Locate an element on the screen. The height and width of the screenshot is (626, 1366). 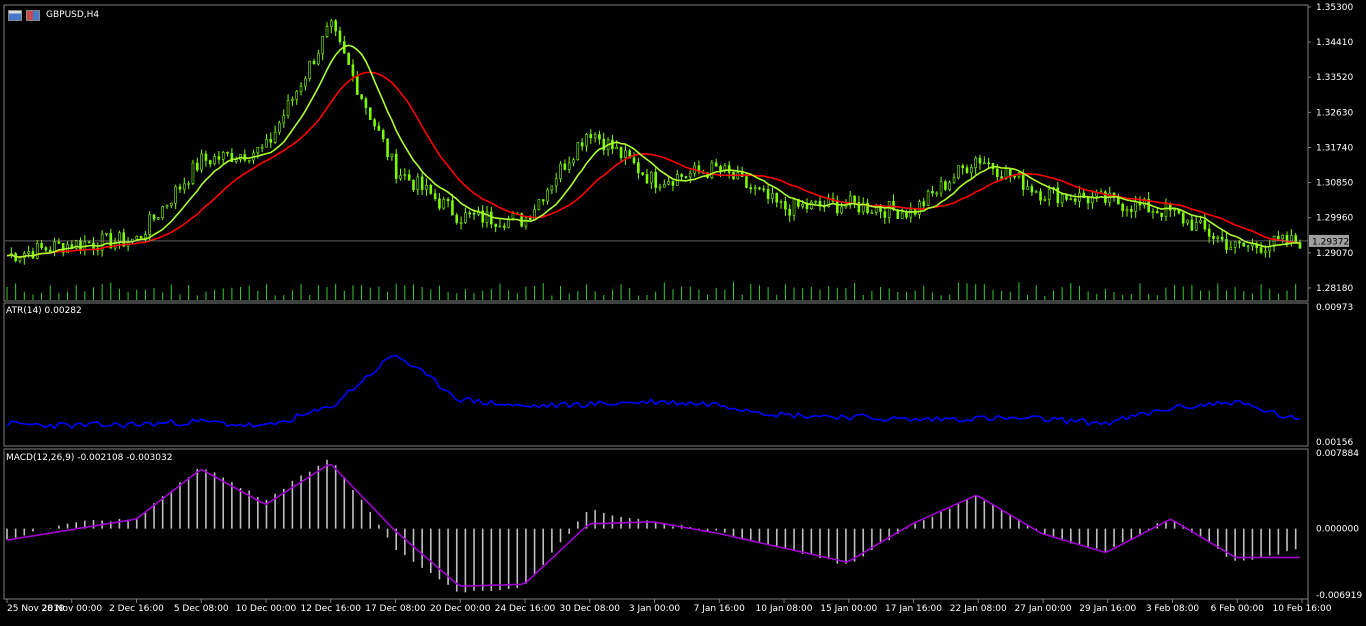
macd-indicator-label: MACD(12,26,9) -0.002108 -0.003032 is located at coordinates (89, 458).